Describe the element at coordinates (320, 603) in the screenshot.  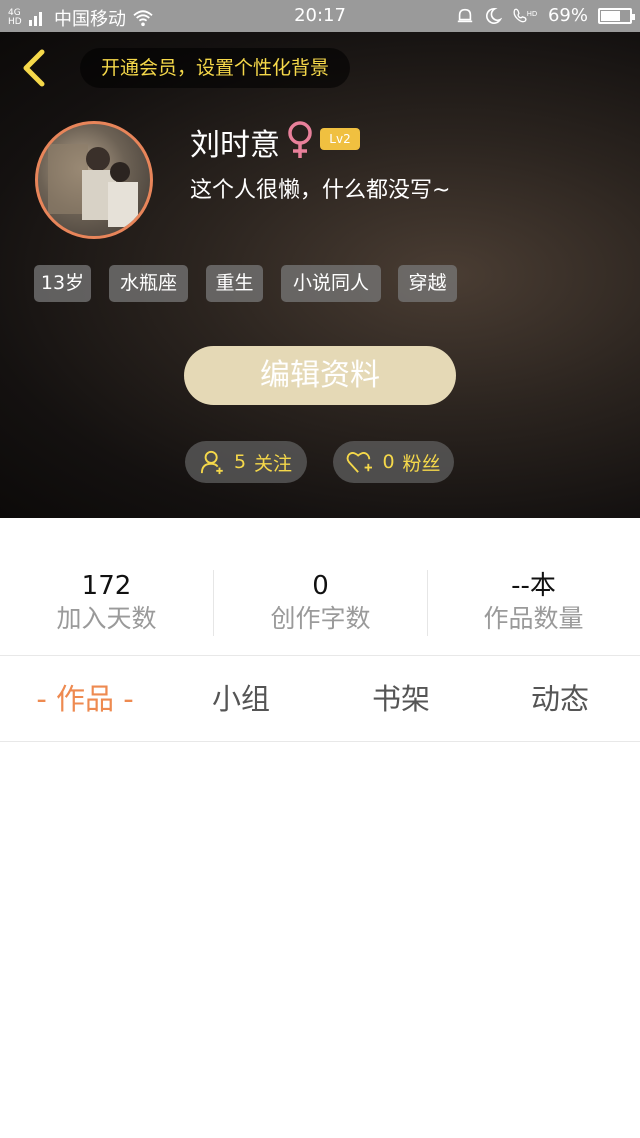
I see `stat-word-count: 0 创作字数` at that location.